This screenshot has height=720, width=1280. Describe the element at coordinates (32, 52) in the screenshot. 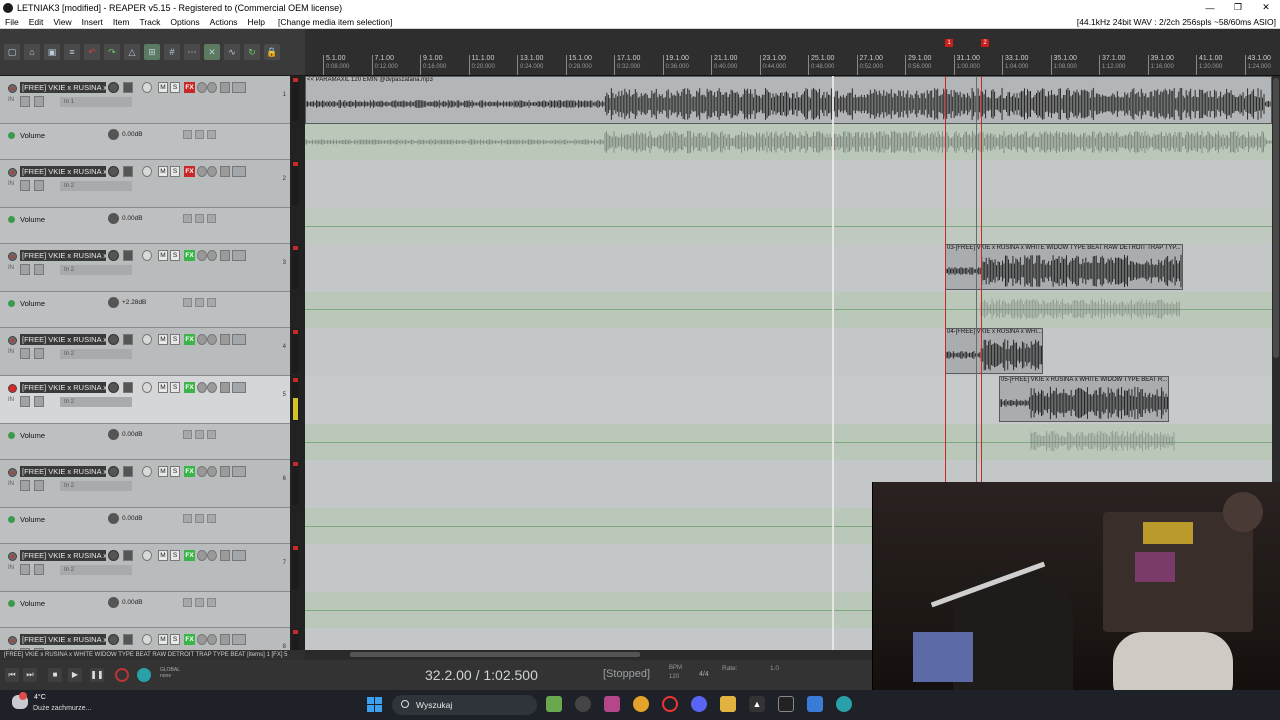

I see `open-project-icon: ⌂` at that location.